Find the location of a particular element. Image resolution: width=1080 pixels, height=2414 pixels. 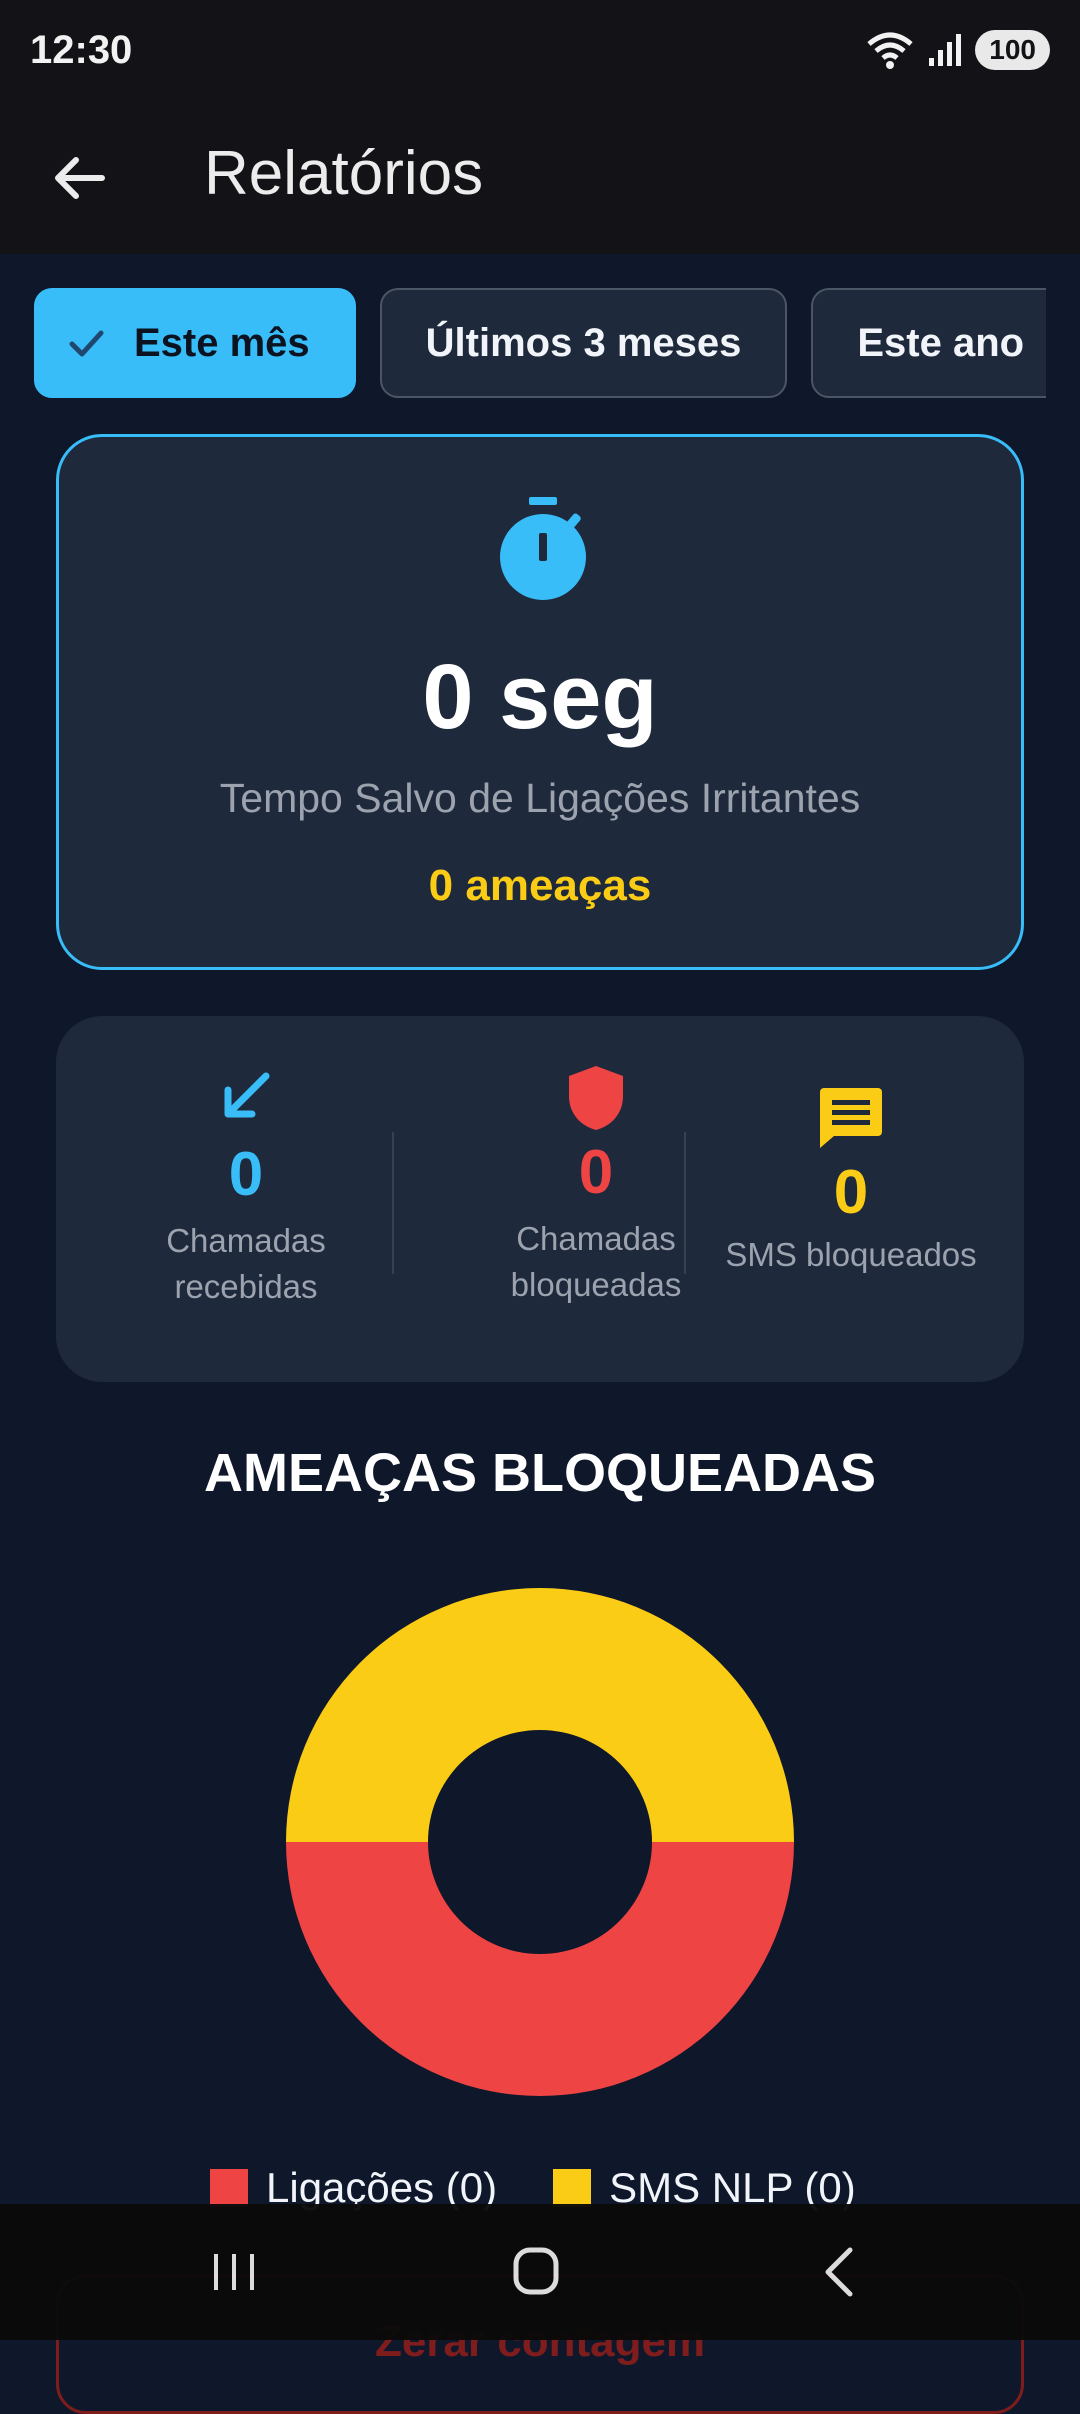

filter-chip-this-month: Este mês is located at coordinates (195, 343).